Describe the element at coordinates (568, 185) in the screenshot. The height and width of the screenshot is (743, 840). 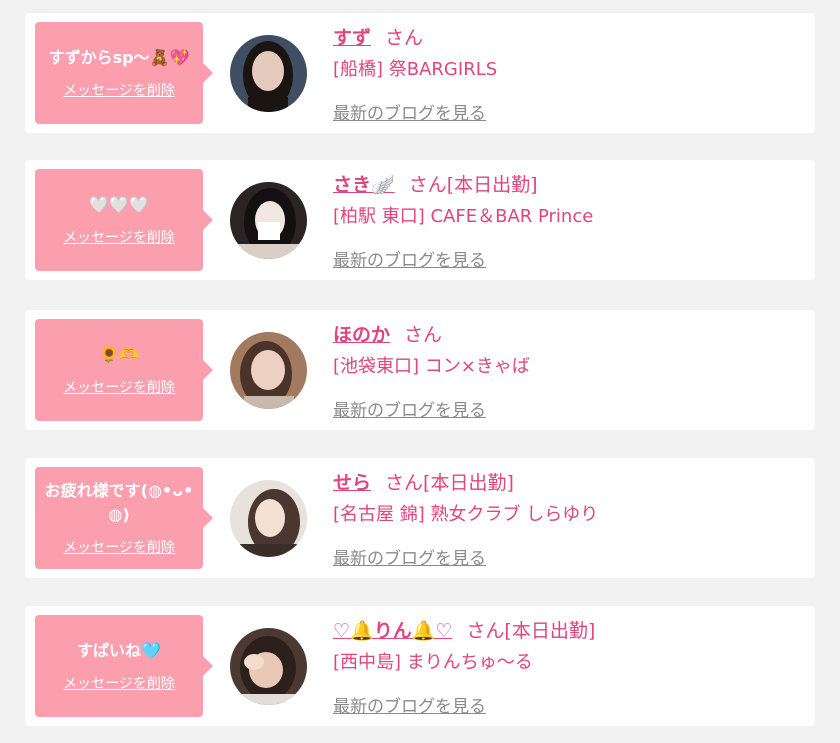
I see `name-line: さき🪽 さん[本日出勤]` at that location.